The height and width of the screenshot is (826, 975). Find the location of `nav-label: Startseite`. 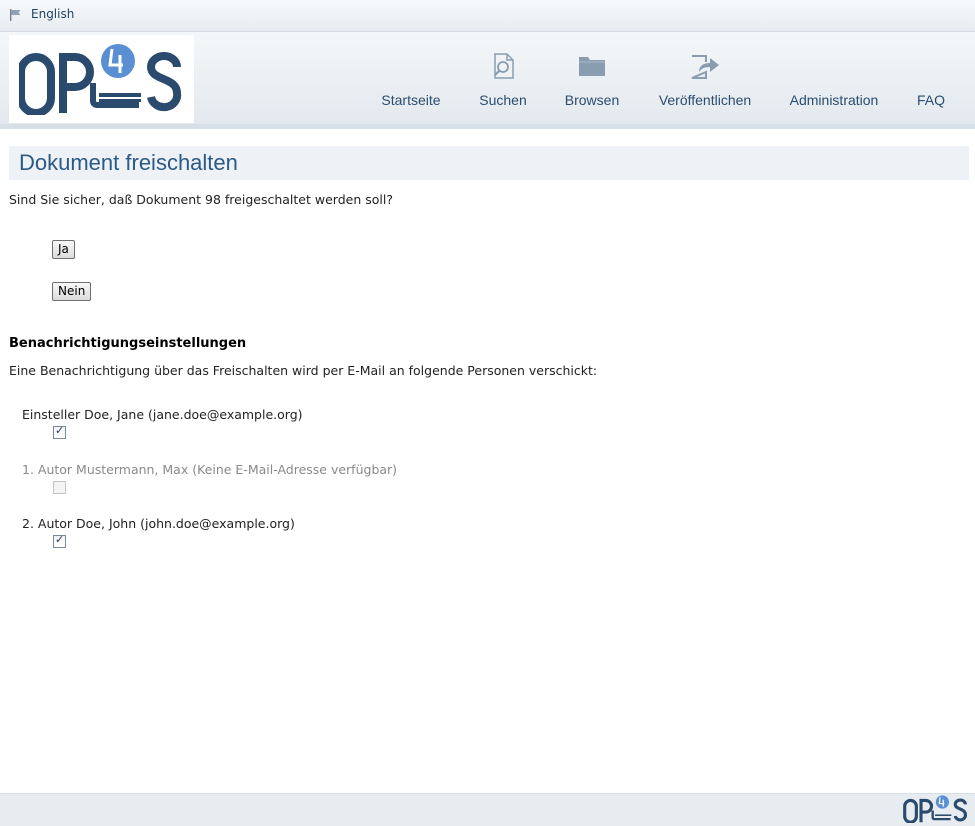

nav-label: Startseite is located at coordinates (411, 100).